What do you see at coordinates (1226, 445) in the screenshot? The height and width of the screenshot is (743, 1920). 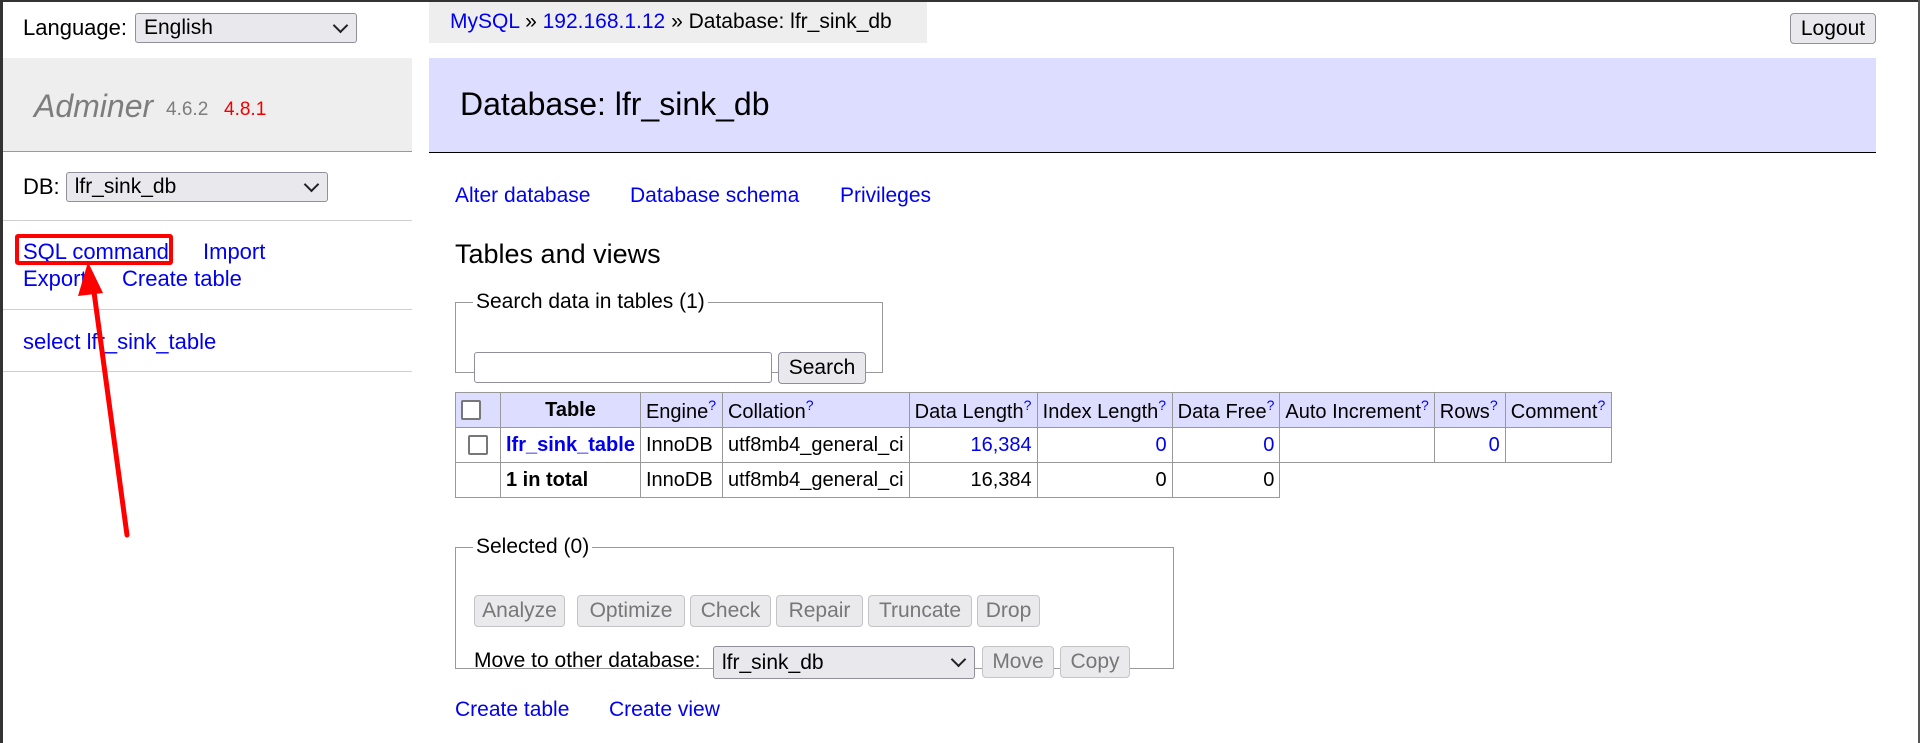 I see `data-free-link: 0` at bounding box center [1226, 445].